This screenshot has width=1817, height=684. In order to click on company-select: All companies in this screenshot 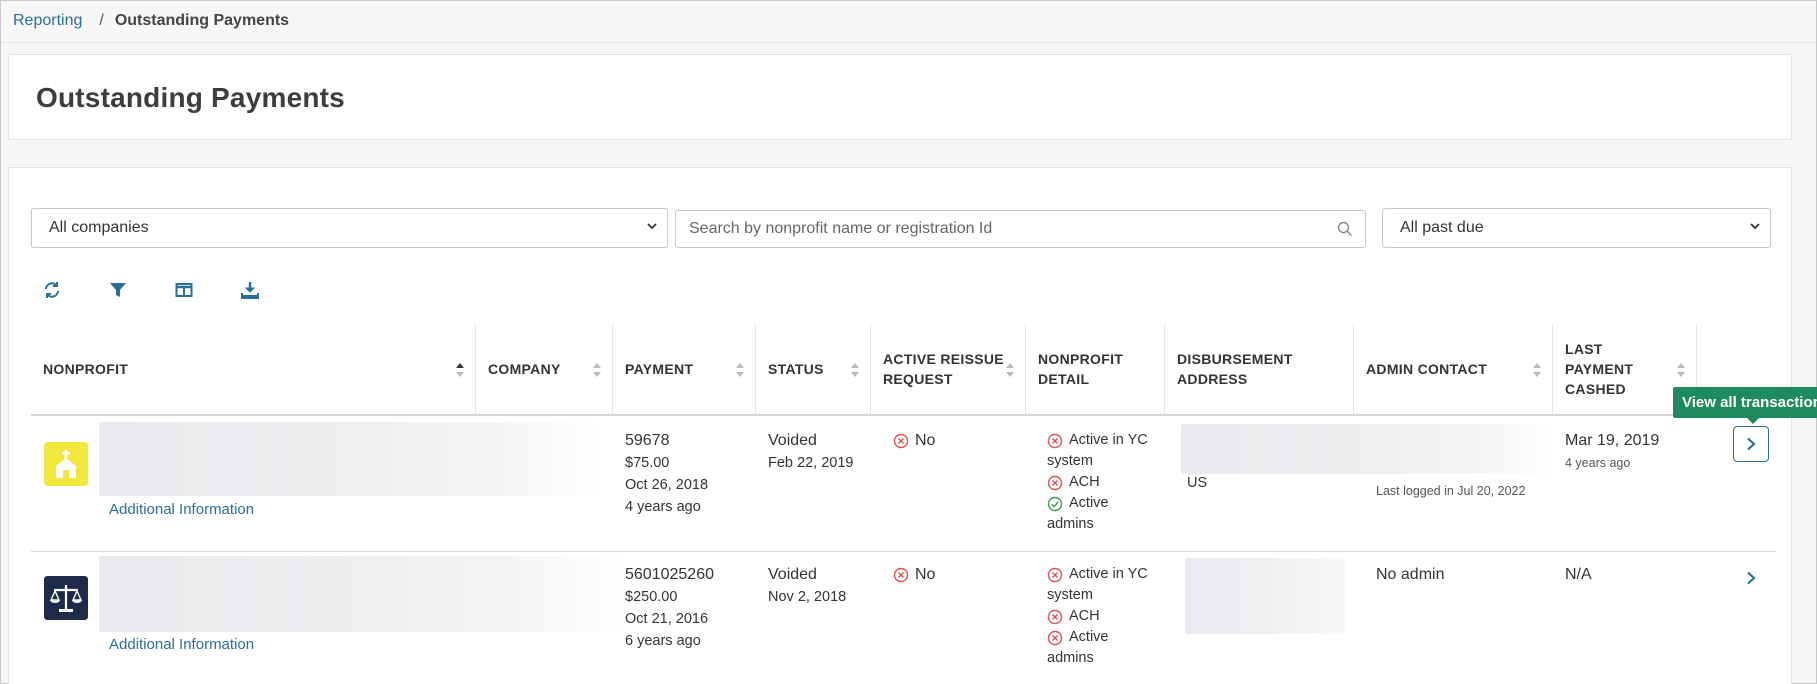, I will do `click(349, 228)`.